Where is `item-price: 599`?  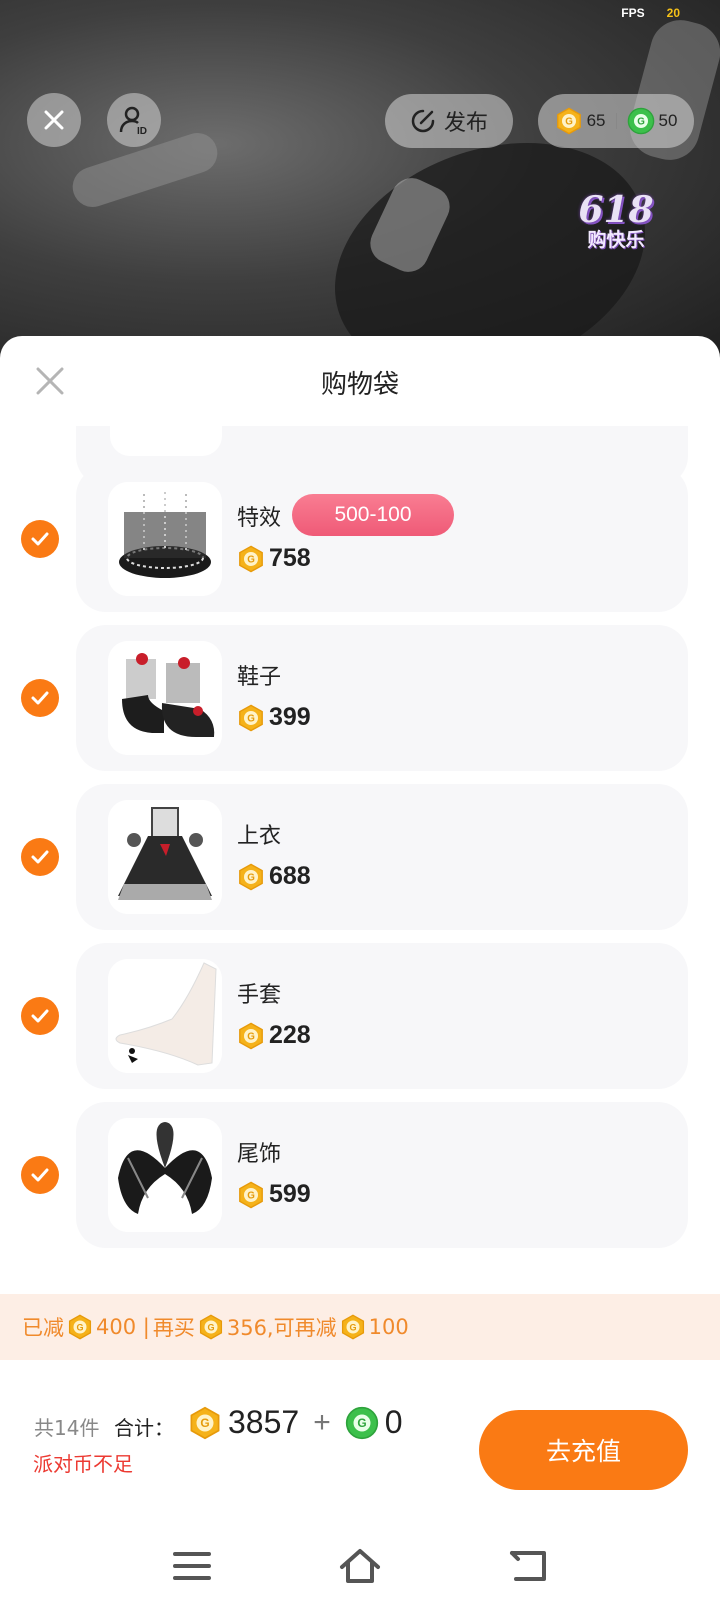 item-price: 599 is located at coordinates (274, 1194).